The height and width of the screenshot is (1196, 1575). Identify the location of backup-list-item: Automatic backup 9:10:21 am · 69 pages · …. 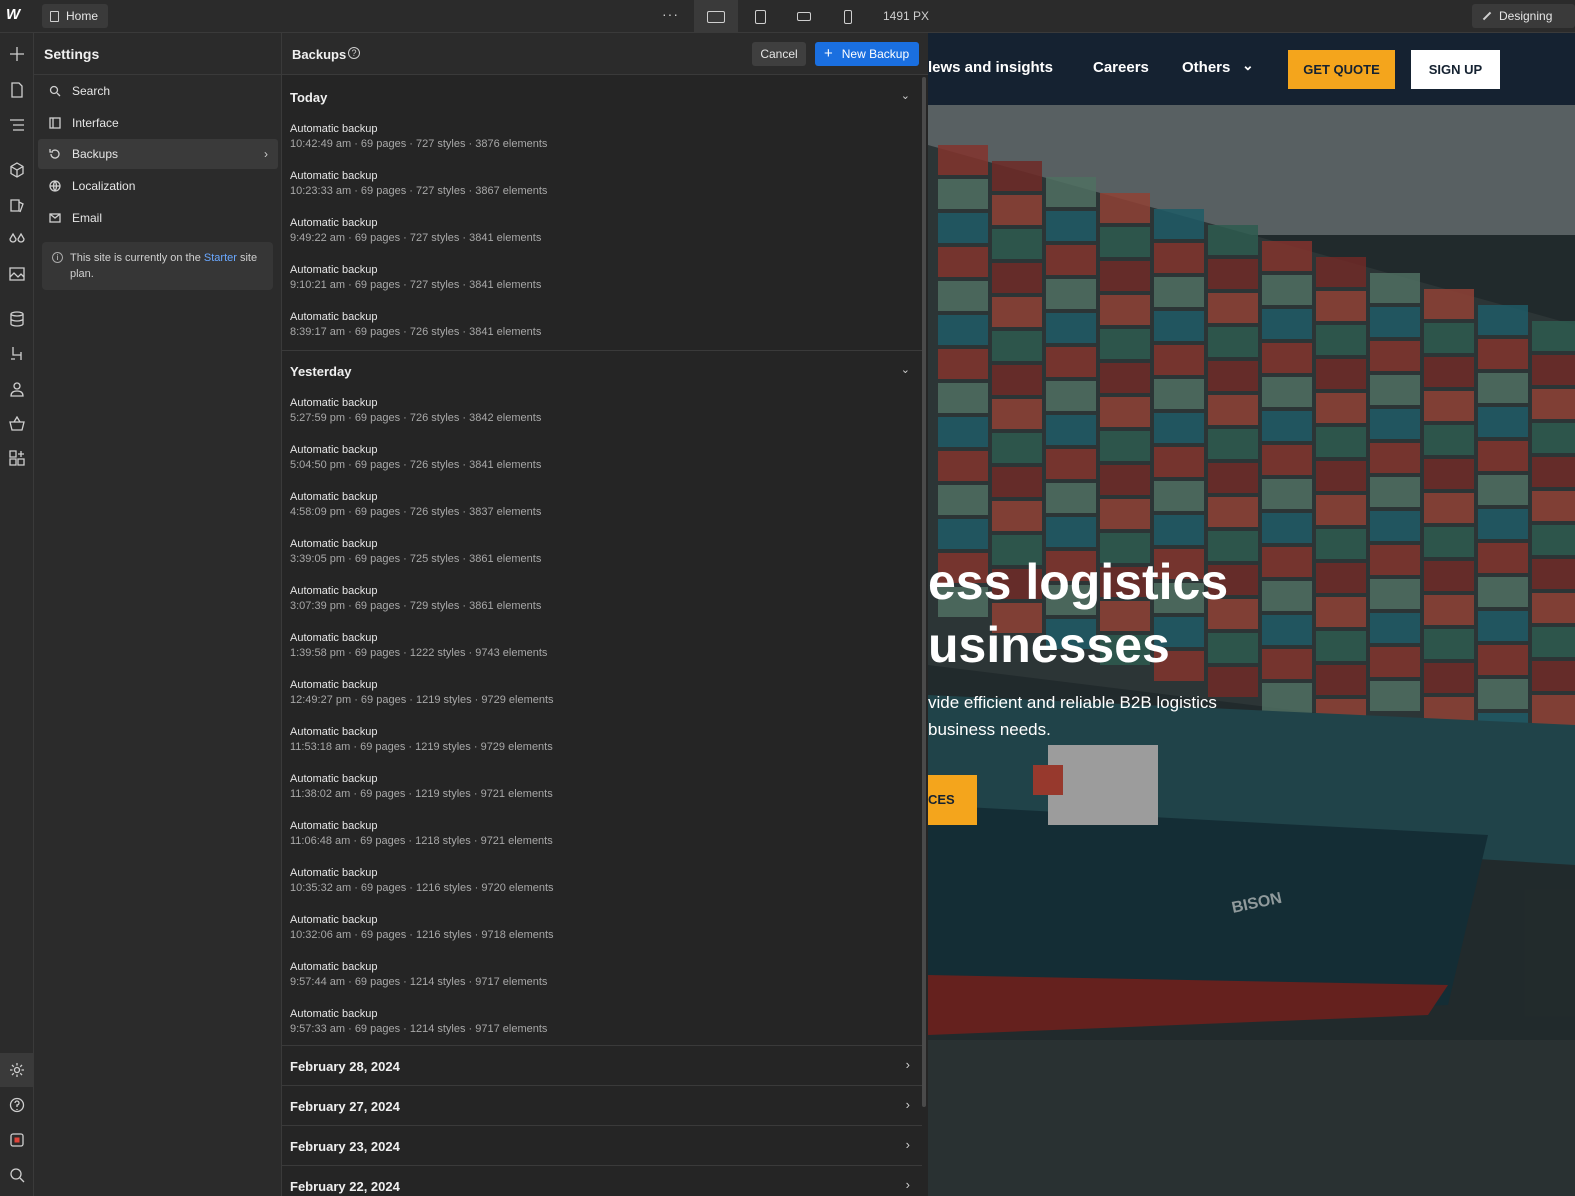
(590, 283).